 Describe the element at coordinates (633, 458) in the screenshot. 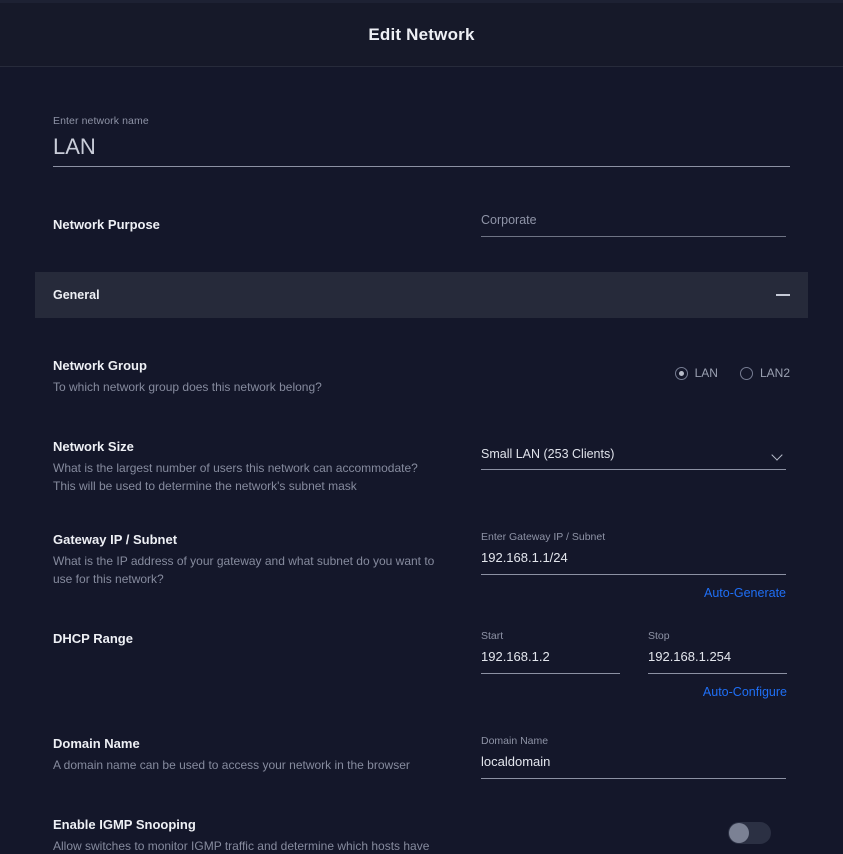

I see `select-inner: Small LAN (253 Clients)` at that location.